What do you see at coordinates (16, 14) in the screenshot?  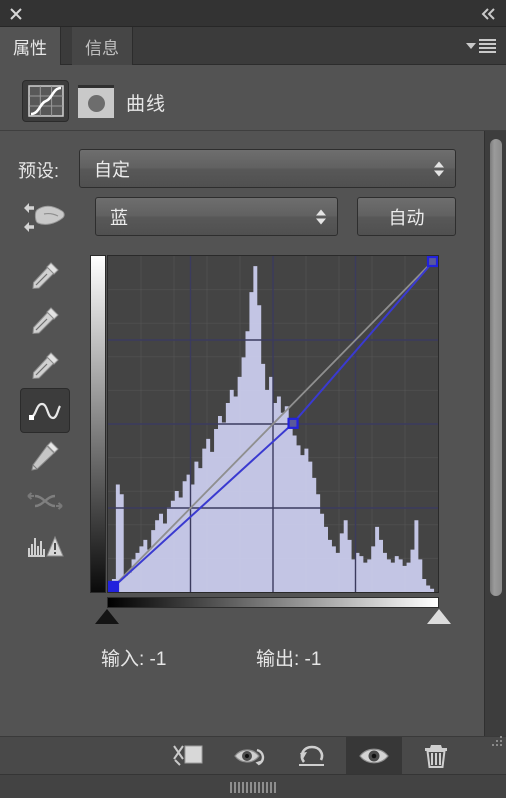 I see `close-icon` at bounding box center [16, 14].